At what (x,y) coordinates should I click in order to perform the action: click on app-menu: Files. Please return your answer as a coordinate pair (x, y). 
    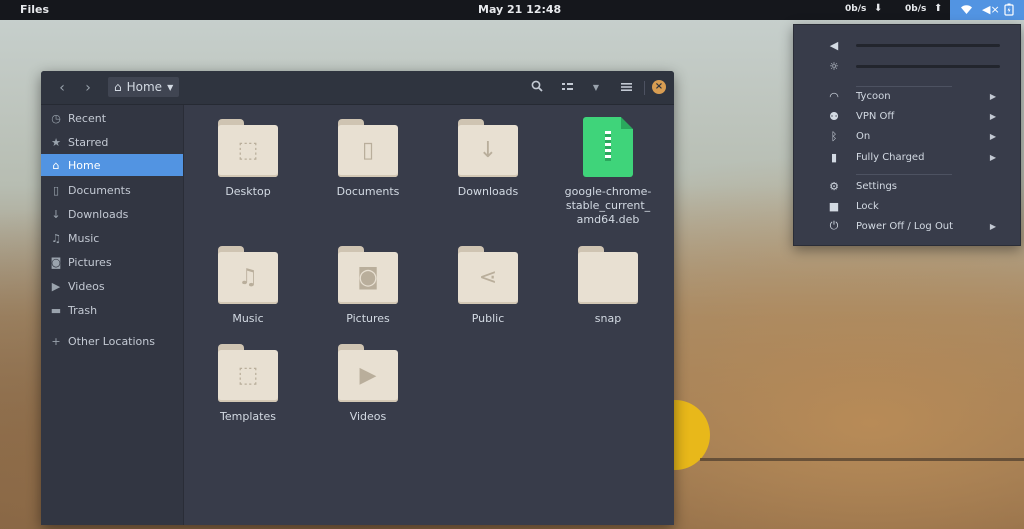
    Looking at the image, I should click on (34, 9).